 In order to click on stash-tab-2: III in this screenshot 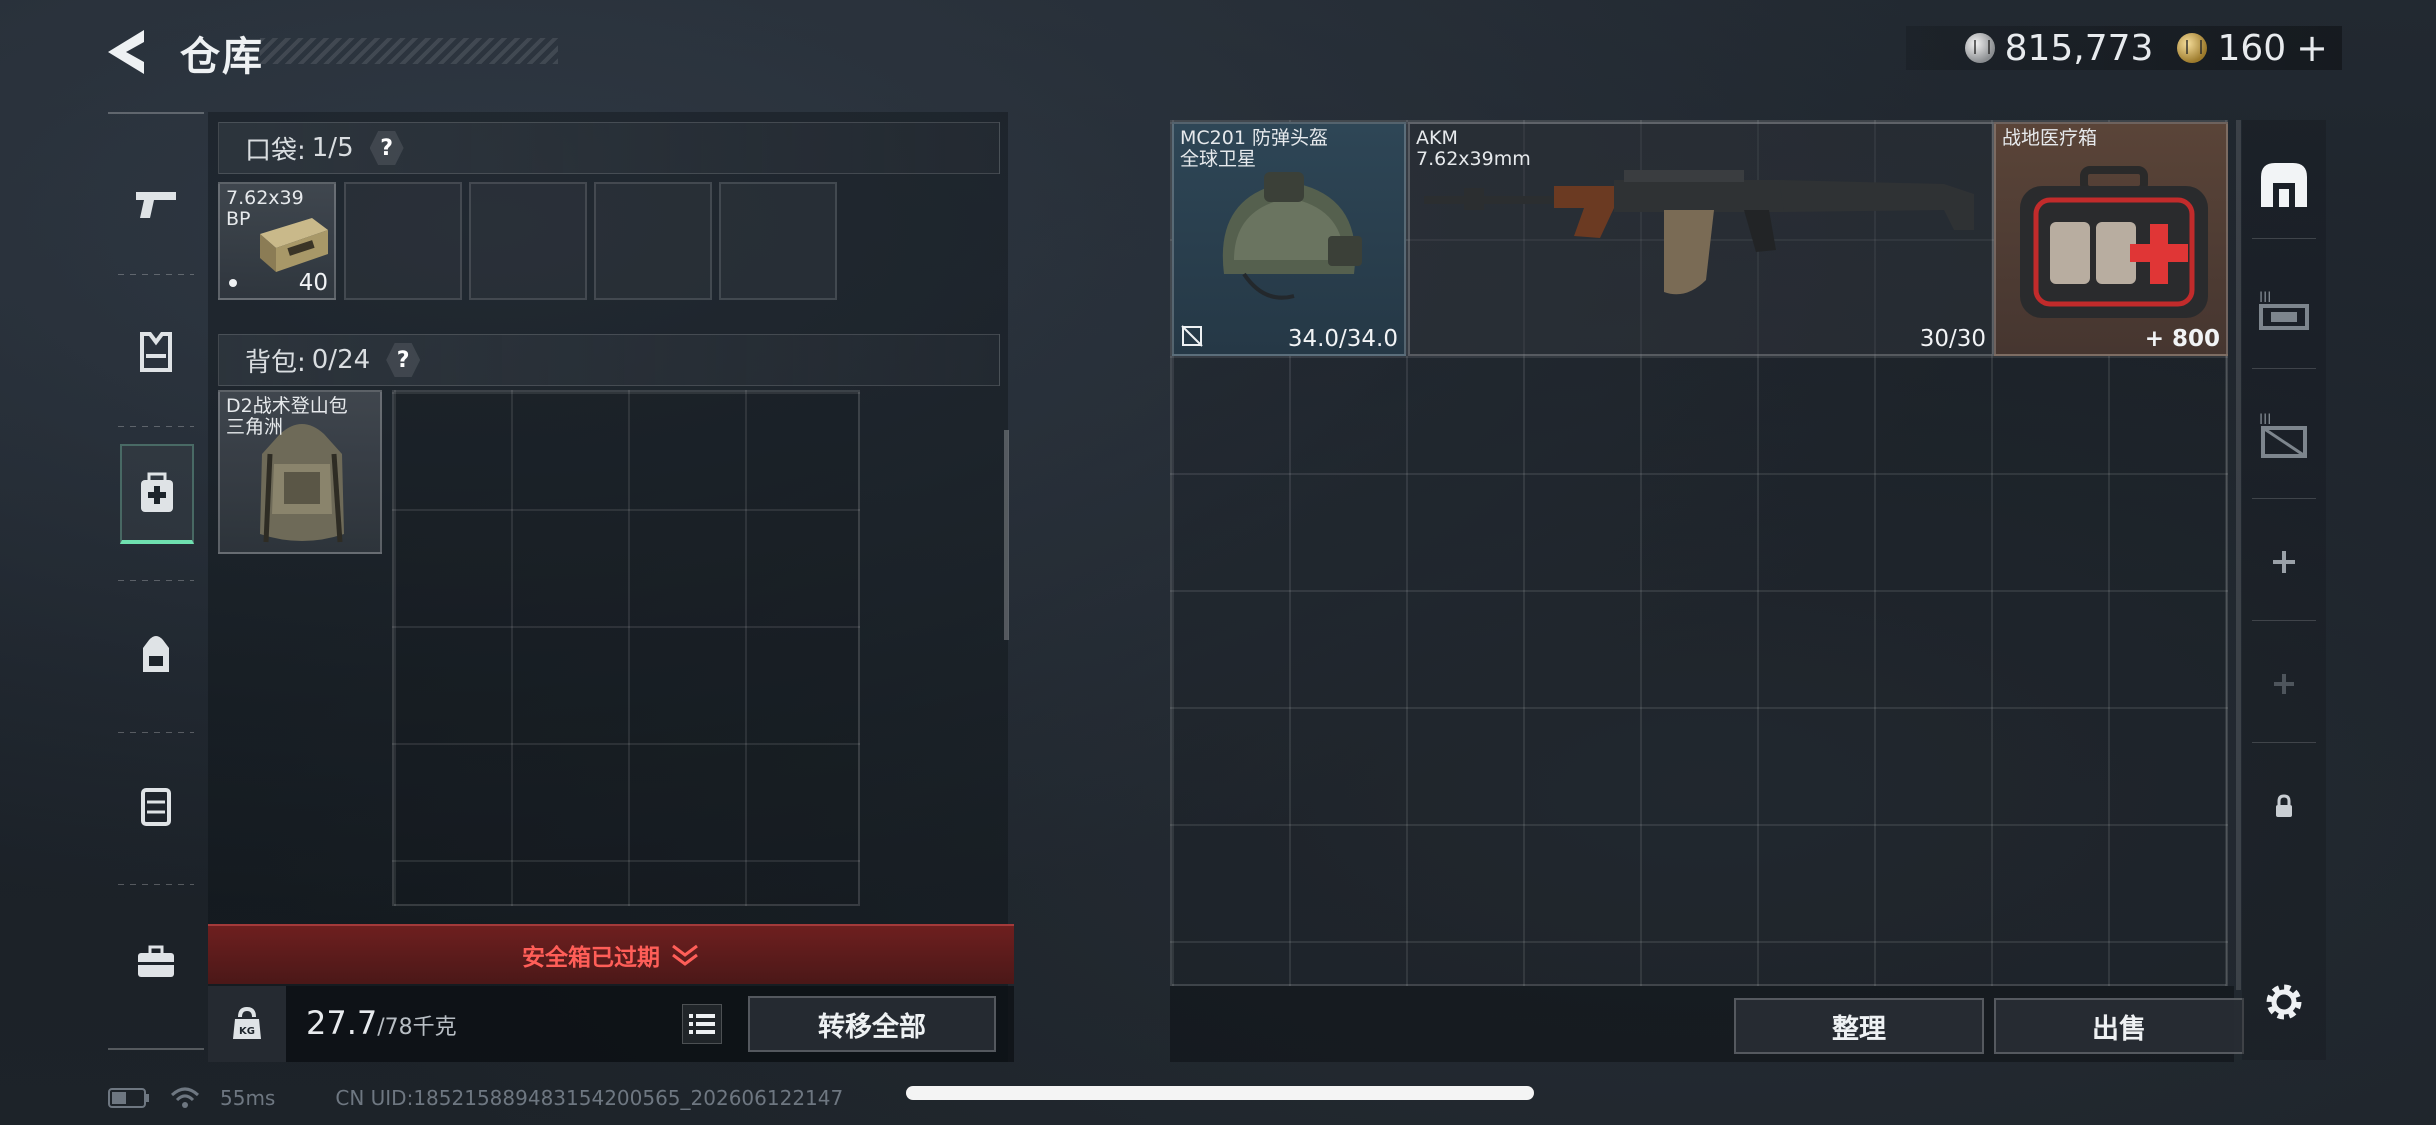, I will do `click(2284, 310)`.